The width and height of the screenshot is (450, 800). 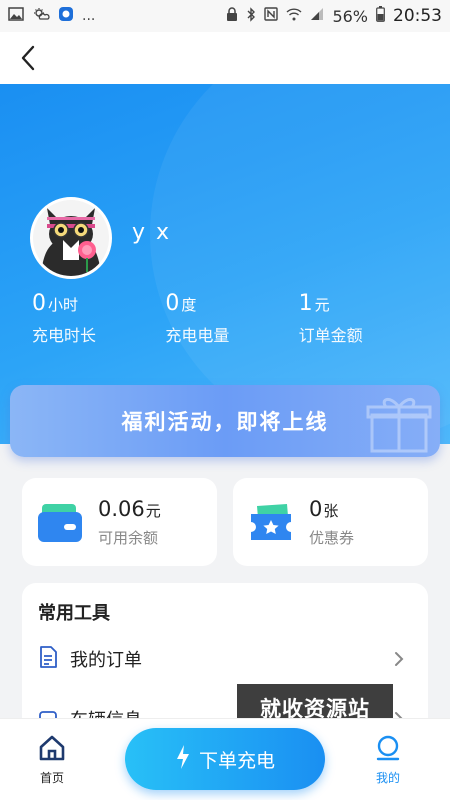 What do you see at coordinates (226, 659) in the screenshot?
I see `tool-item-my-orders: 我的订单` at bounding box center [226, 659].